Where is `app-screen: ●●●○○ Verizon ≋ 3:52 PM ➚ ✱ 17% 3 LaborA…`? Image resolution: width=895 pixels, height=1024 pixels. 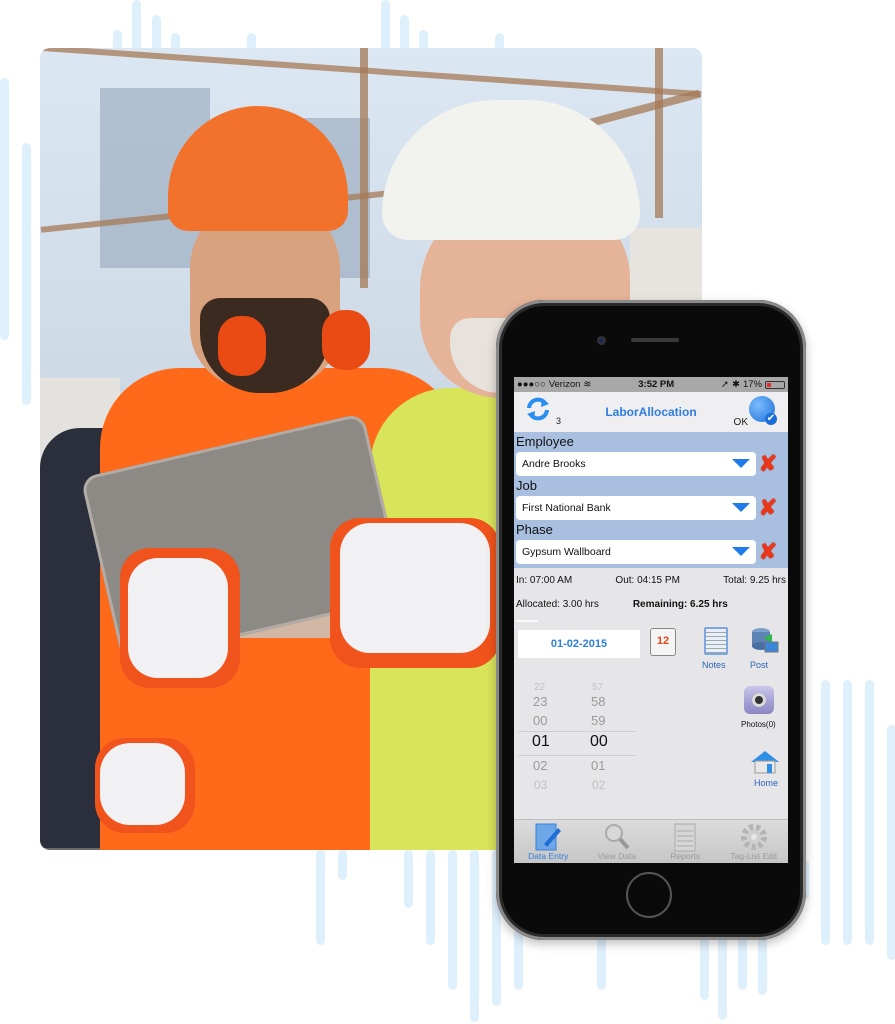 app-screen: ●●●○○ Verizon ≋ 3:52 PM ➚ ✱ 17% 3 LaborA… is located at coordinates (651, 620).